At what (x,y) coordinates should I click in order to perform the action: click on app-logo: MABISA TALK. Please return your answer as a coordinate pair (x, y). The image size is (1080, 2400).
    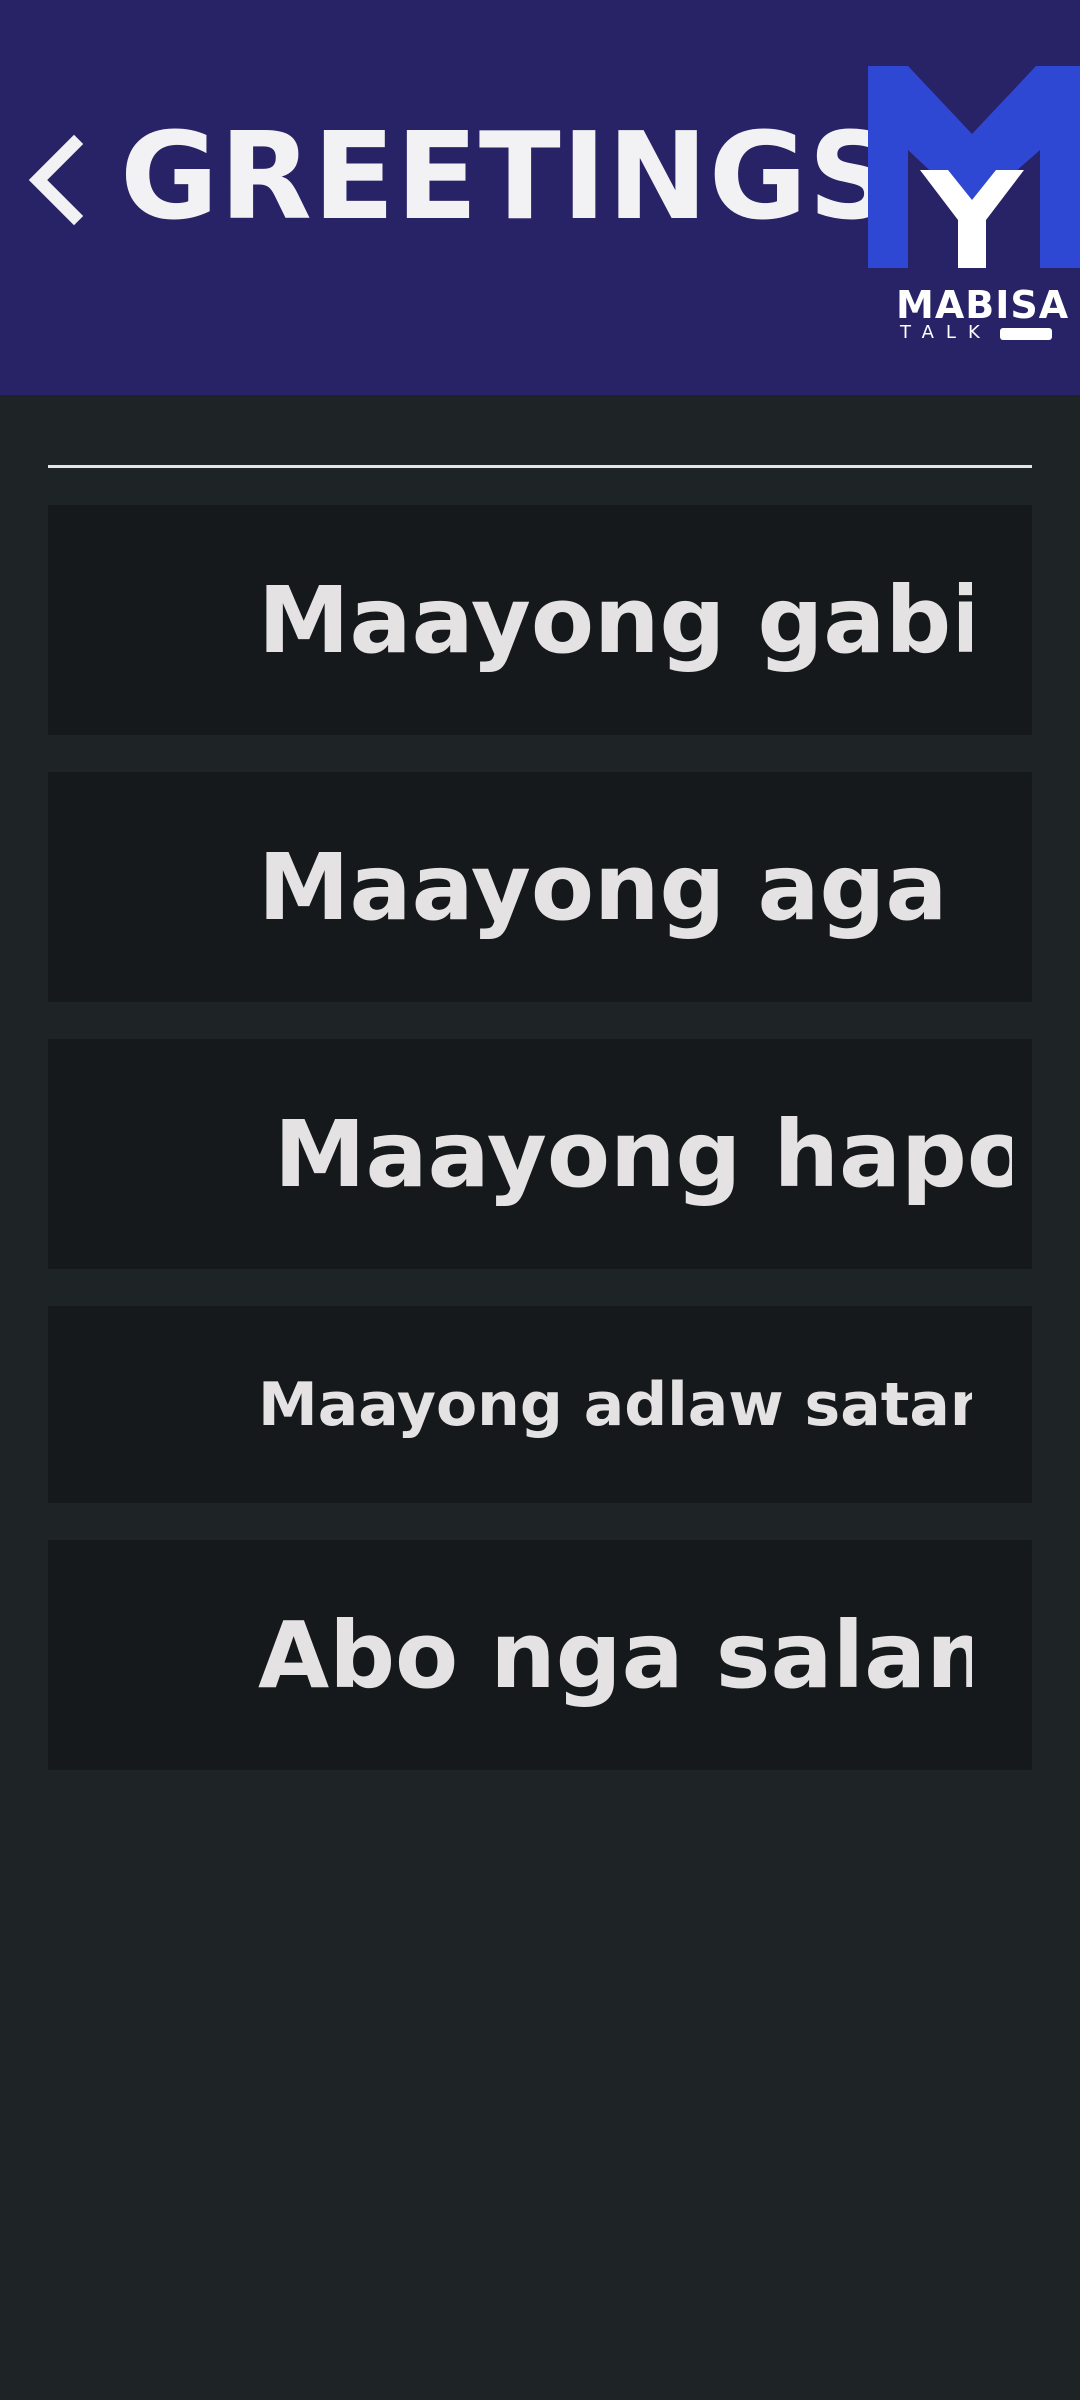
    Looking at the image, I should click on (972, 205).